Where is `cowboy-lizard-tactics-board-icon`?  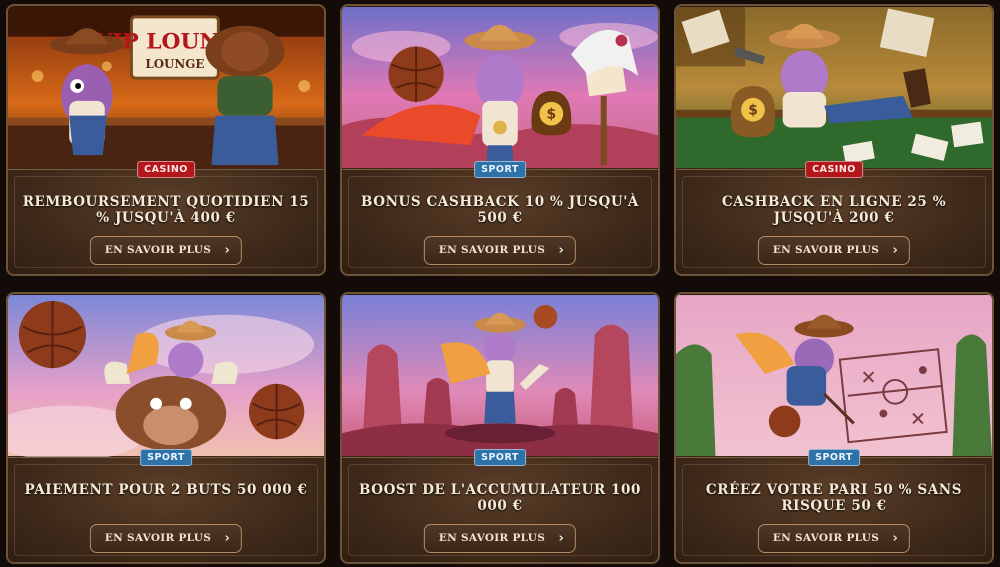
cowboy-lizard-tactics-board-icon is located at coordinates (834, 375).